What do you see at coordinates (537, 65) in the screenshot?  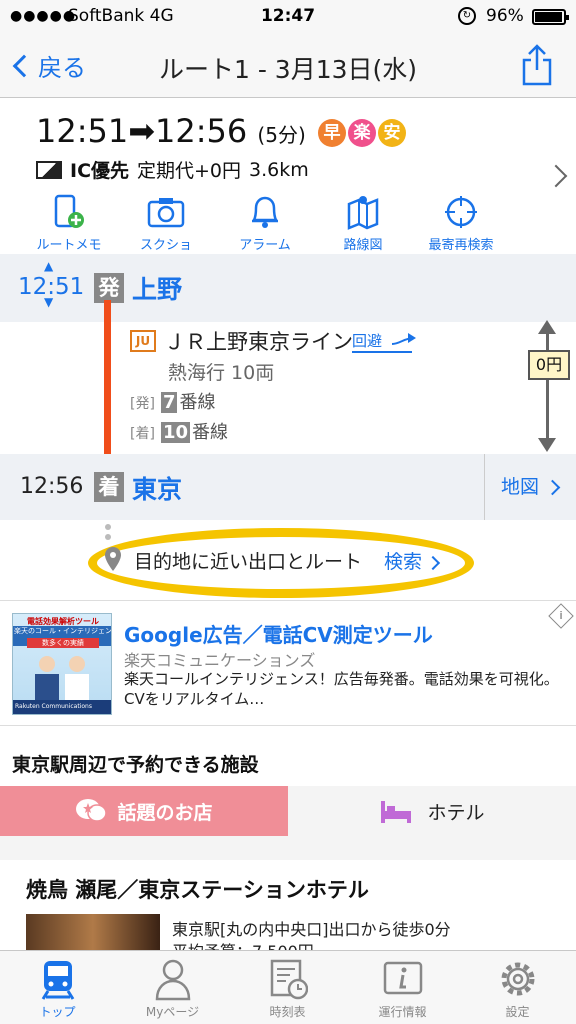 I see `share-icon` at bounding box center [537, 65].